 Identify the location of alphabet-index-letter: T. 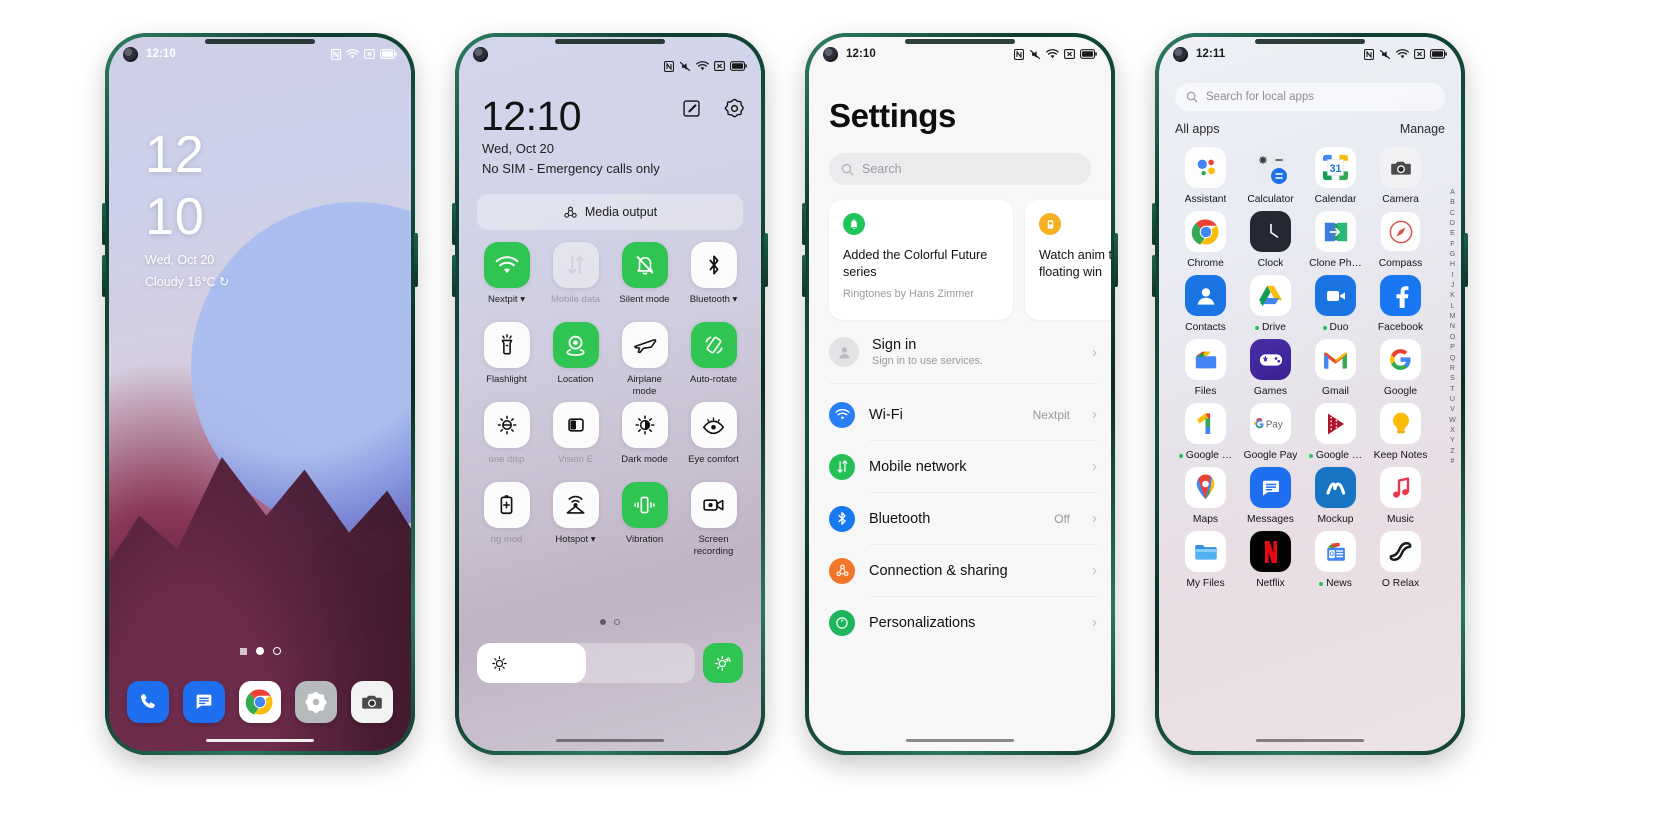
(1452, 389).